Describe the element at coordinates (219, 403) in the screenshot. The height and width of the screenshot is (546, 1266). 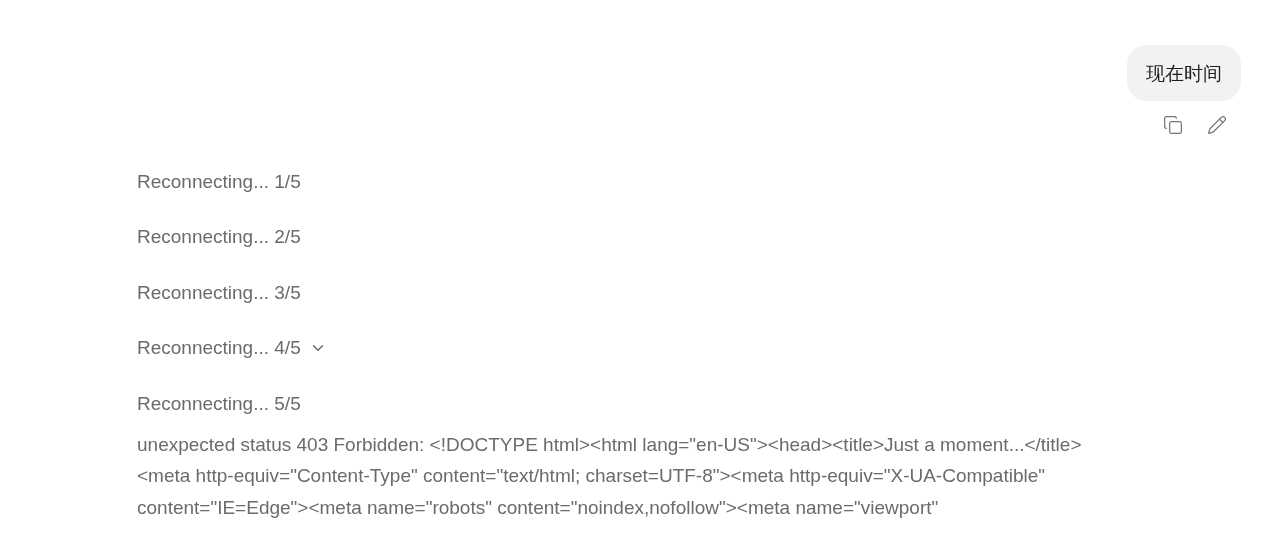
I see `status-text: Reconnecting... 5/5` at that location.